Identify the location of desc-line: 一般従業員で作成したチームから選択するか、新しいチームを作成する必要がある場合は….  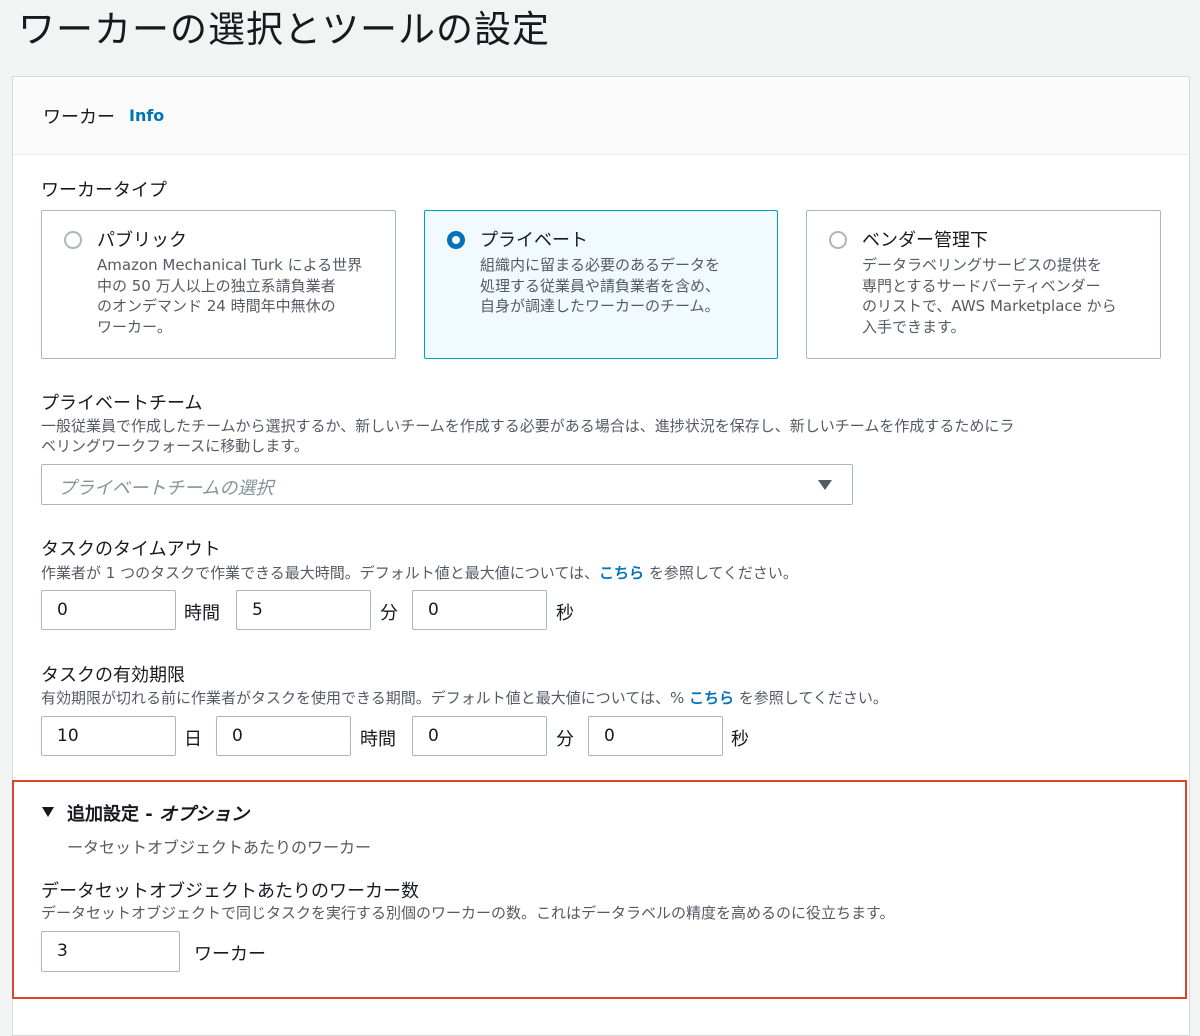
(528, 426).